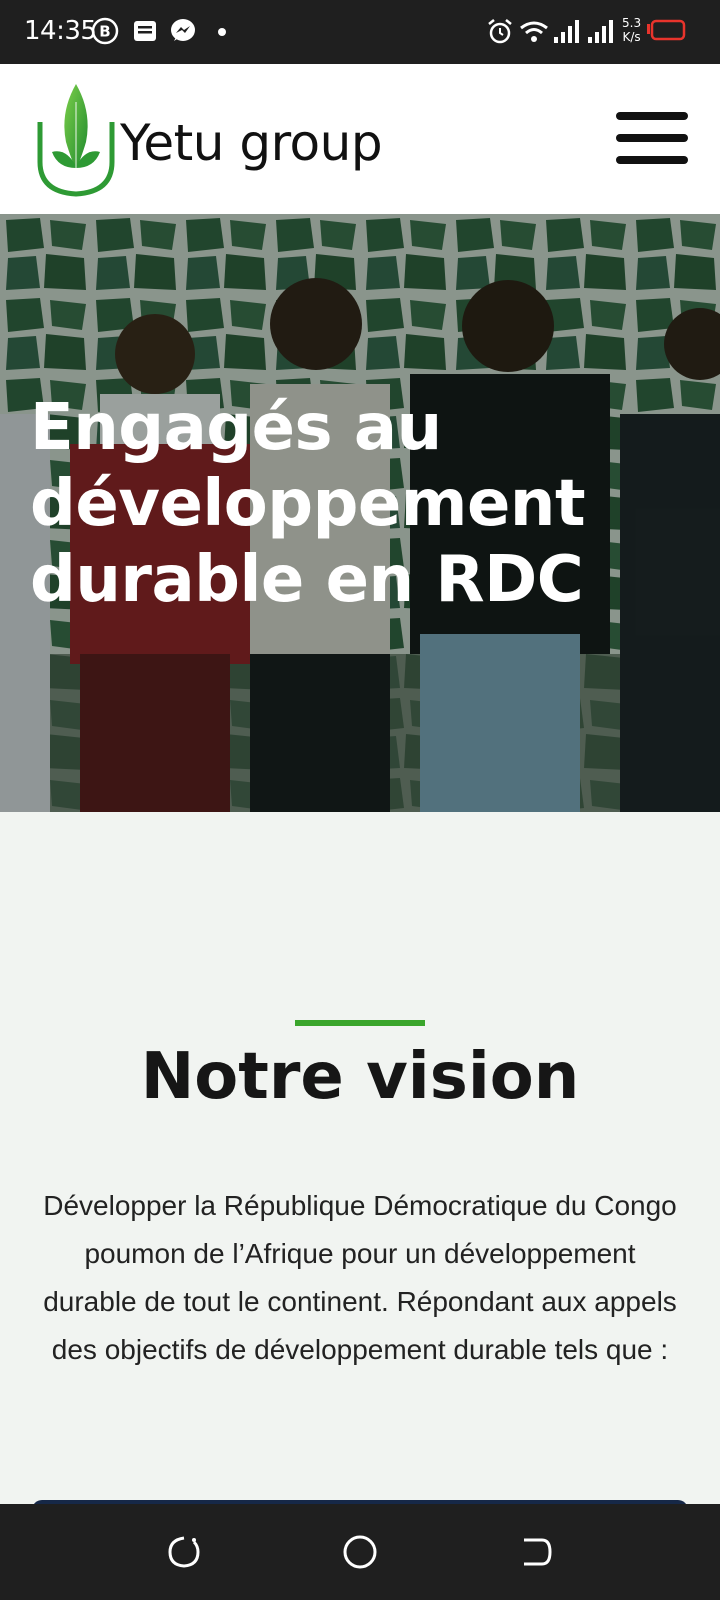 This screenshot has height=1600, width=720. What do you see at coordinates (631, 37) in the screenshot?
I see `network-speed-unit: K/s` at bounding box center [631, 37].